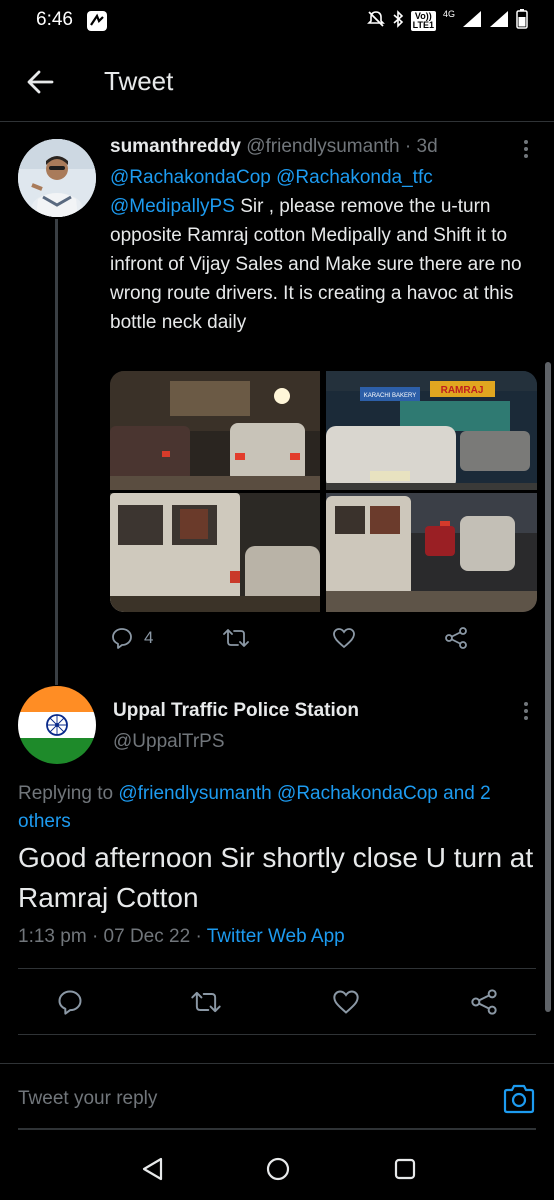  Describe the element at coordinates (459, 793) in the screenshot. I see `replying-and: and` at that location.